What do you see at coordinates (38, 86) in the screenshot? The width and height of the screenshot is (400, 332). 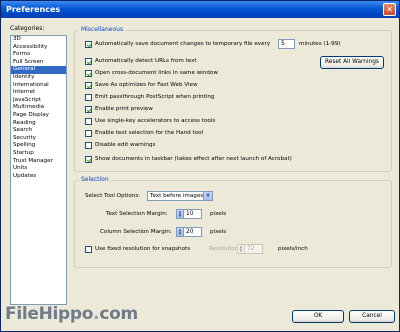 I see `category-item-international: International` at bounding box center [38, 86].